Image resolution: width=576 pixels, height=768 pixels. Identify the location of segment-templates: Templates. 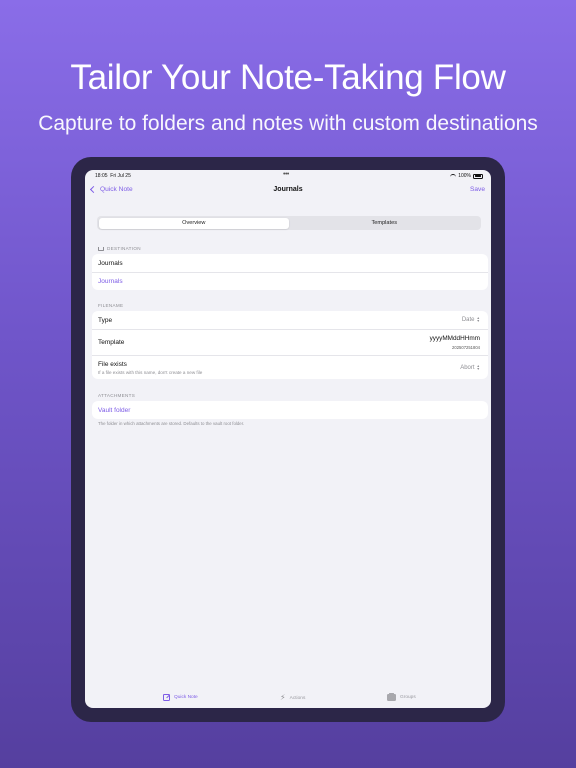
(384, 223).